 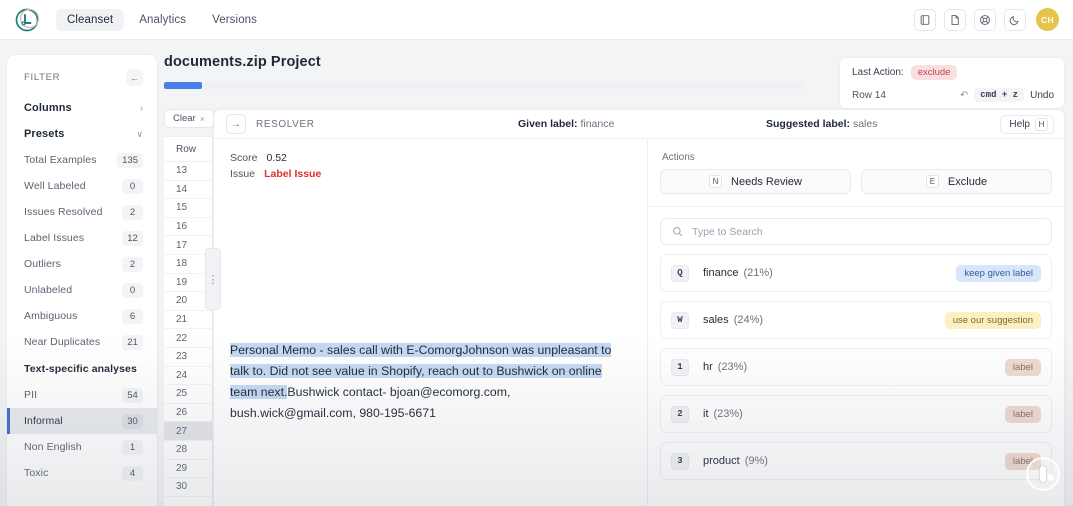 I want to click on label-option-badge: use our suggestion, so click(x=992, y=320).